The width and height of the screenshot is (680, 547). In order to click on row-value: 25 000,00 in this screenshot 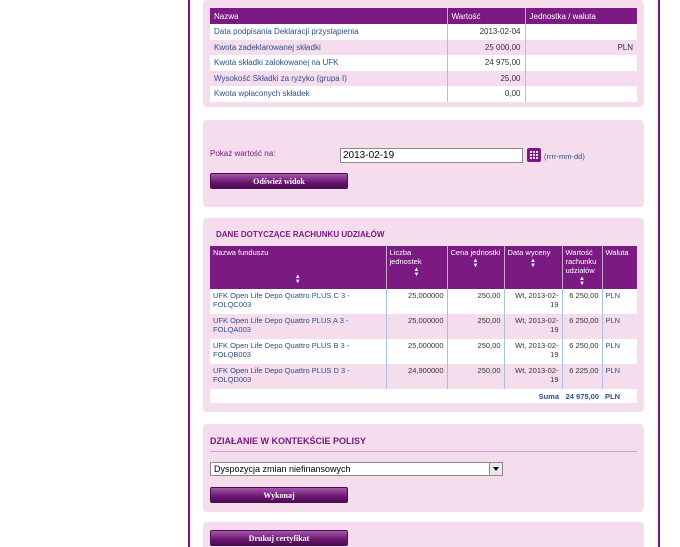, I will do `click(485, 47)`.